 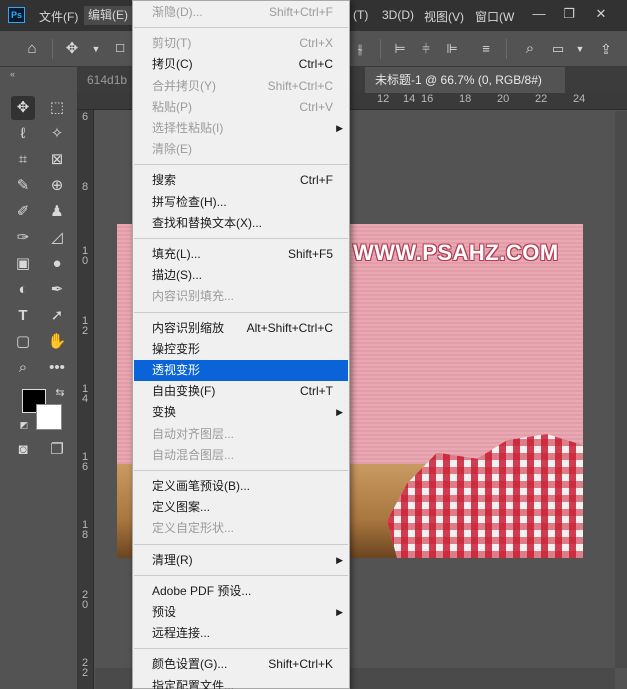 What do you see at coordinates (606, 49) in the screenshot?
I see `share-icon: ⇪` at bounding box center [606, 49].